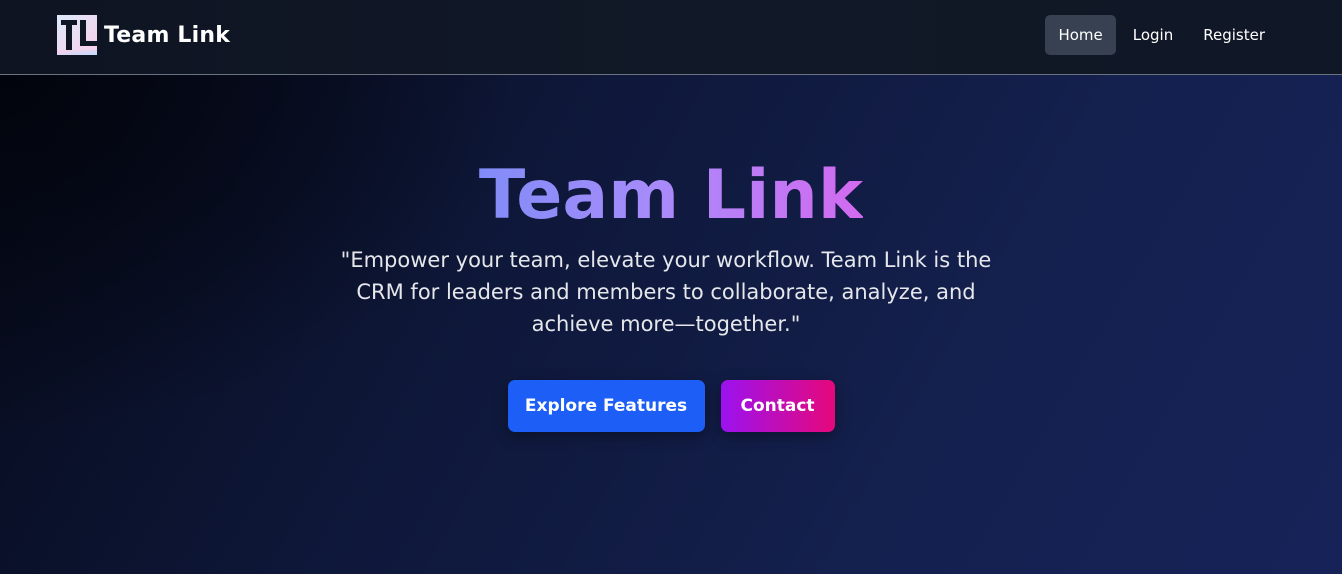  What do you see at coordinates (1153, 35) in the screenshot?
I see `nav-link-login: Login` at bounding box center [1153, 35].